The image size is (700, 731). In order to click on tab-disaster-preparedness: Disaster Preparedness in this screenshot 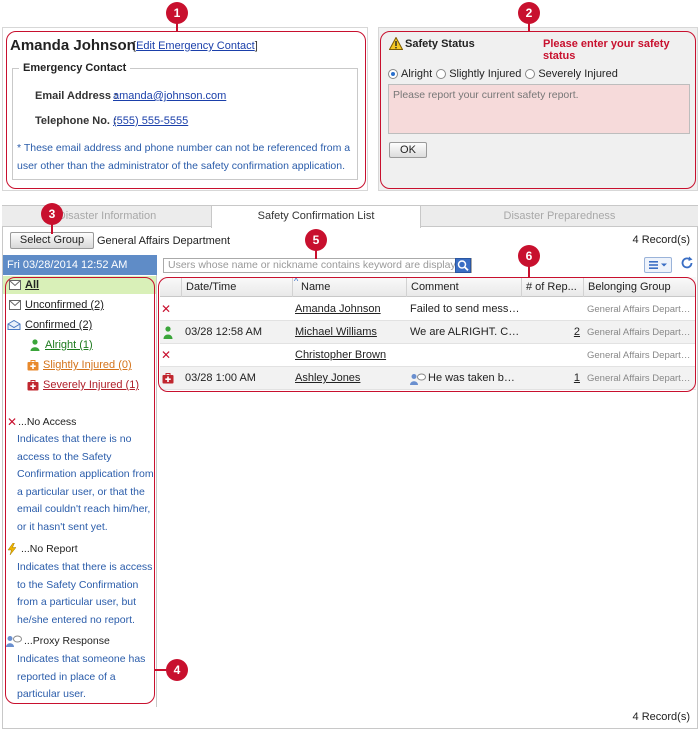, I will do `click(559, 216)`.